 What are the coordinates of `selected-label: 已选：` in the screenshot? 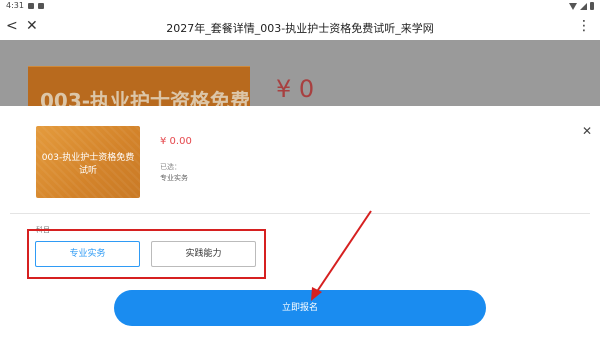 It's located at (170, 167).